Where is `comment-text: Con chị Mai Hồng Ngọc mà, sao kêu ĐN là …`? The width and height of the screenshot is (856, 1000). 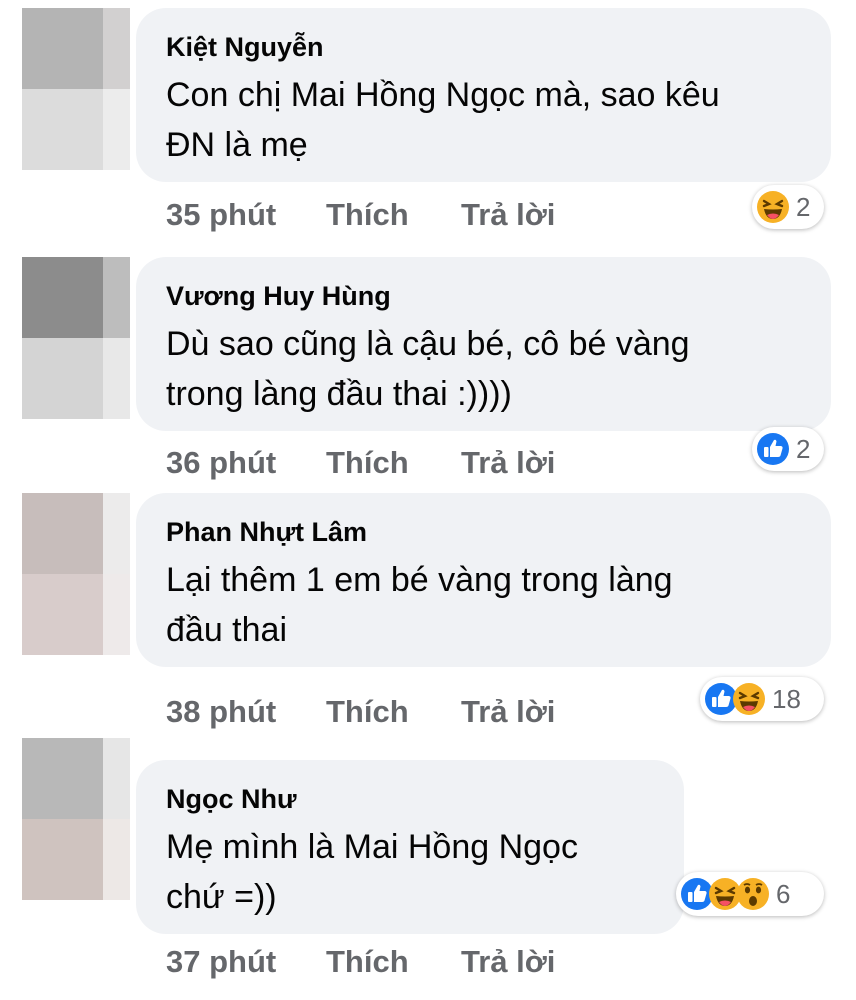
comment-text: Con chị Mai Hồng Ngọc mà, sao kêu ĐN là … is located at coordinates (443, 120).